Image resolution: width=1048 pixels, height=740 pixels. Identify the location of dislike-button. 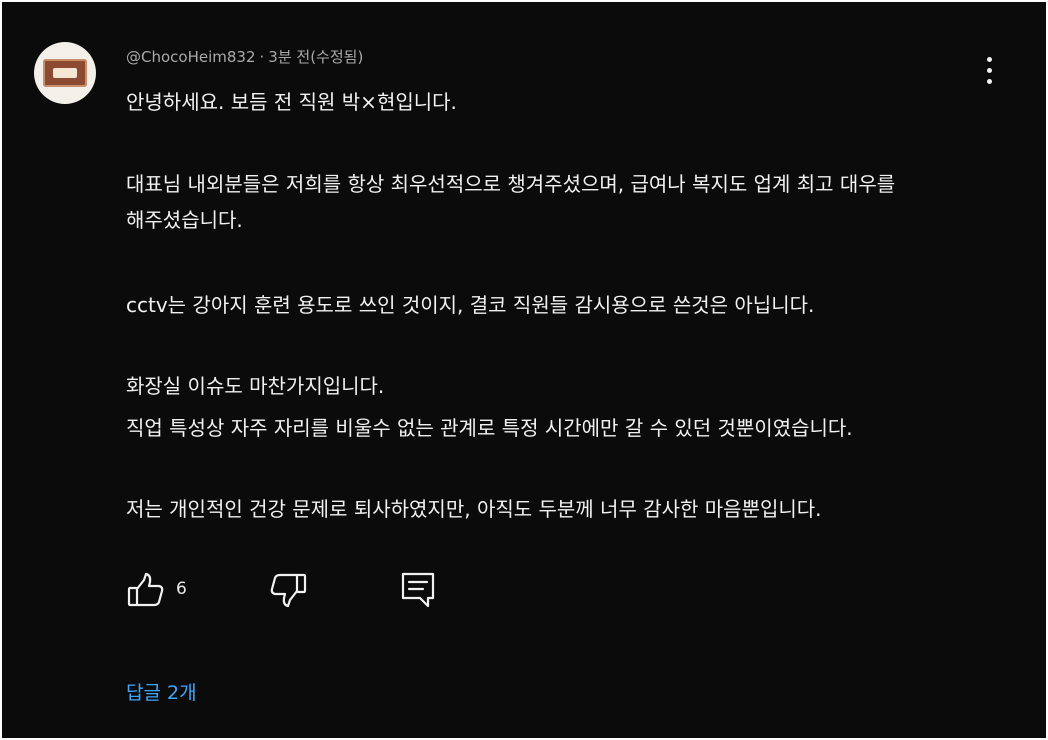
(288, 590).